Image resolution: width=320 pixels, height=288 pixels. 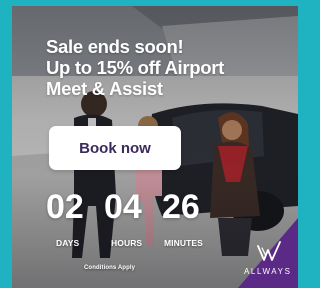 I want to click on countdown-days-value: 02, so click(x=65, y=207).